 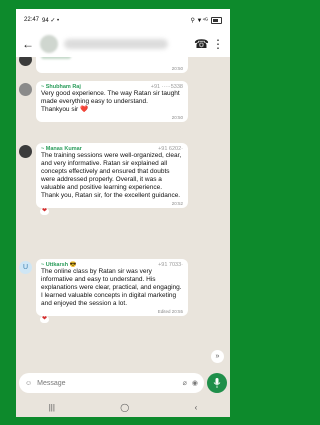 I want to click on signal-icon: ⚲ ▼⁴ᴳ, so click(x=199, y=20).